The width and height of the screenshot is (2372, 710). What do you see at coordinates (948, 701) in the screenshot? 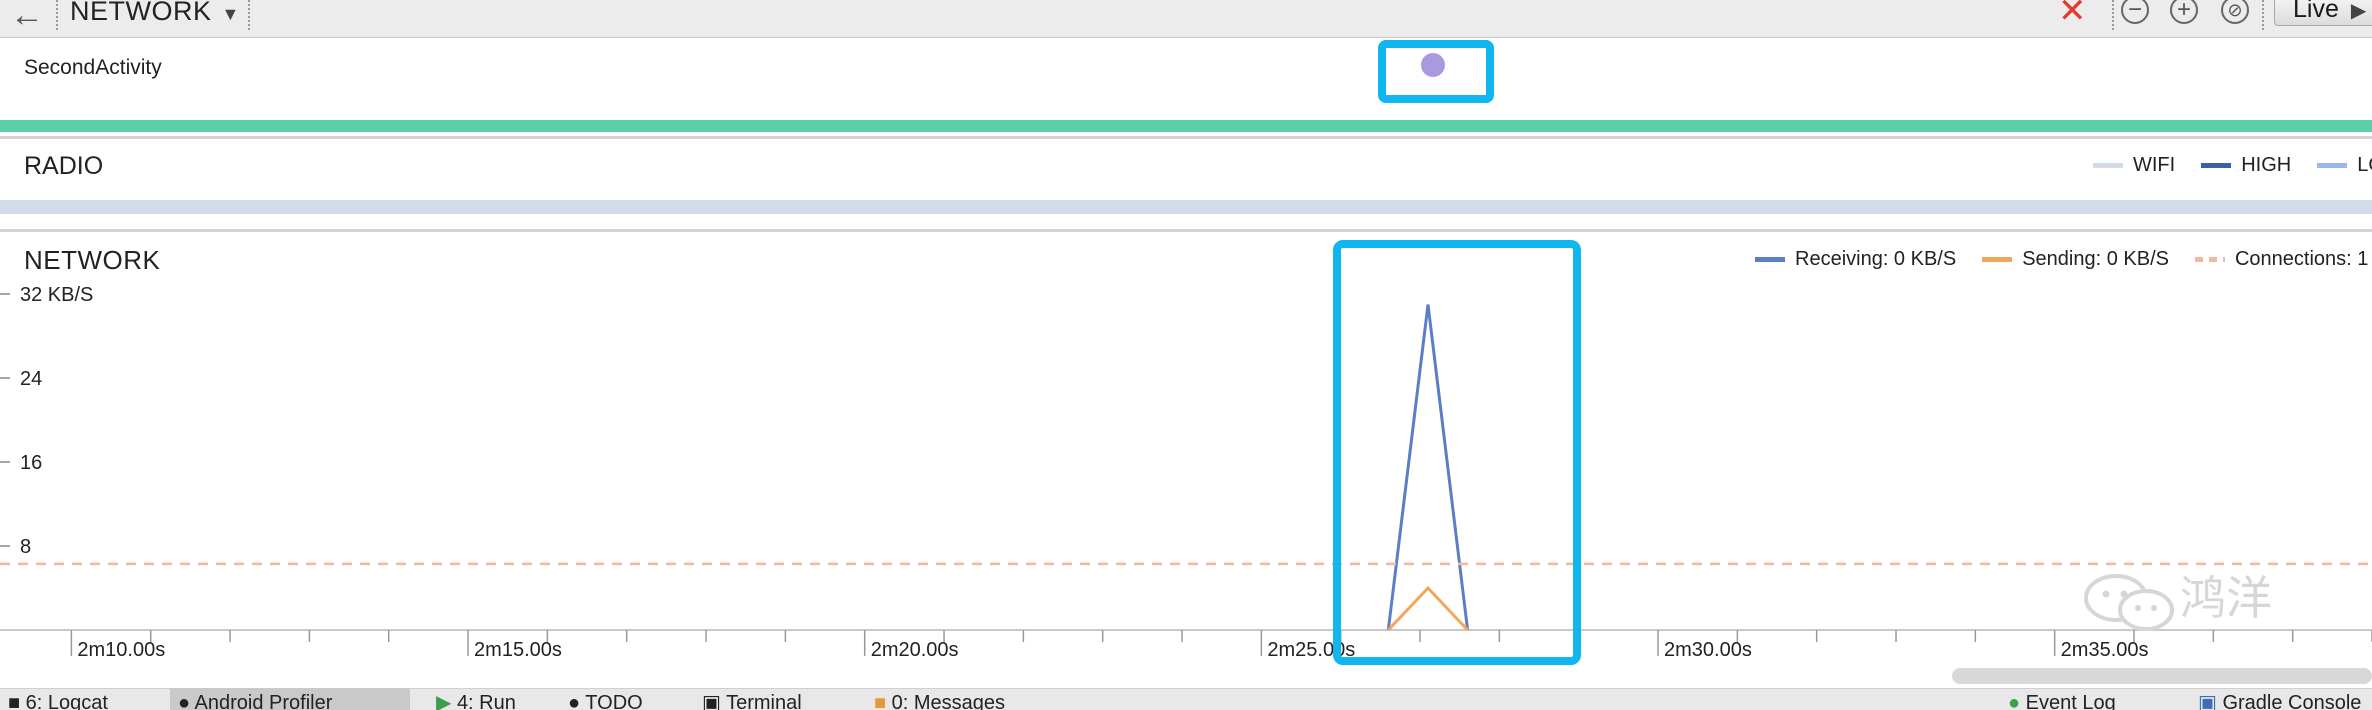
I see `tab-label: 0: Messages` at bounding box center [948, 701].